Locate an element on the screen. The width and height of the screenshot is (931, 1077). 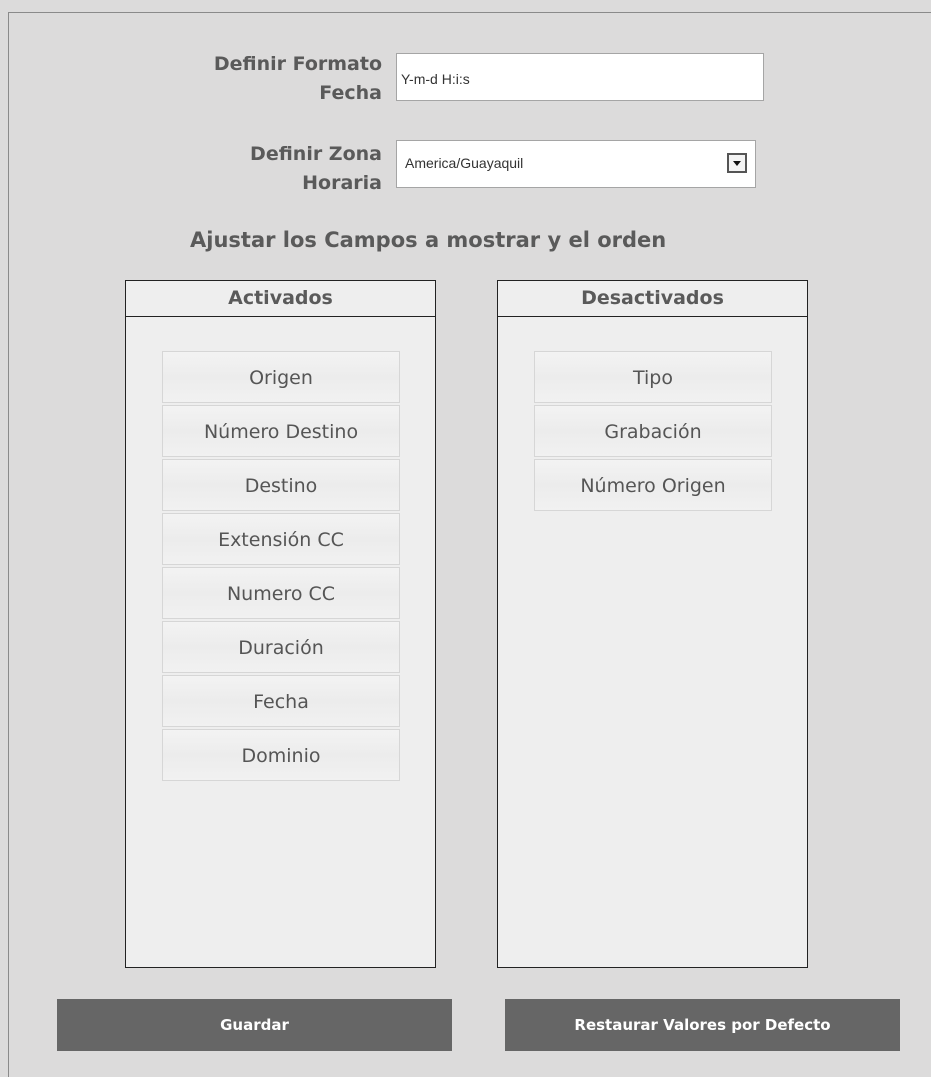
date-format-input is located at coordinates (580, 77).